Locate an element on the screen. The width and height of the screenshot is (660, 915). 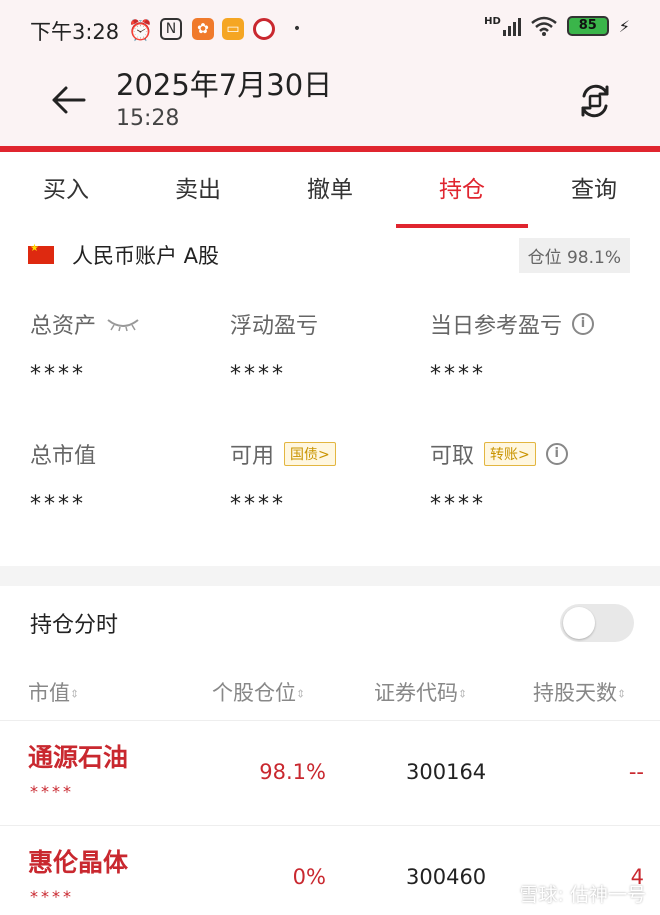
tab-sell: 卖出 is located at coordinates (198, 190).